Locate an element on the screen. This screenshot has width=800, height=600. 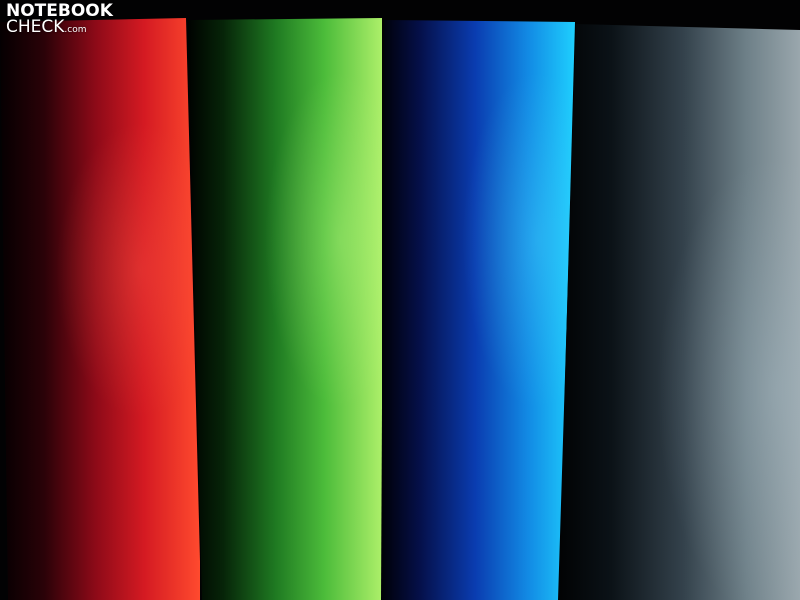
logo-line-check: CHECK.com is located at coordinates (59, 27).